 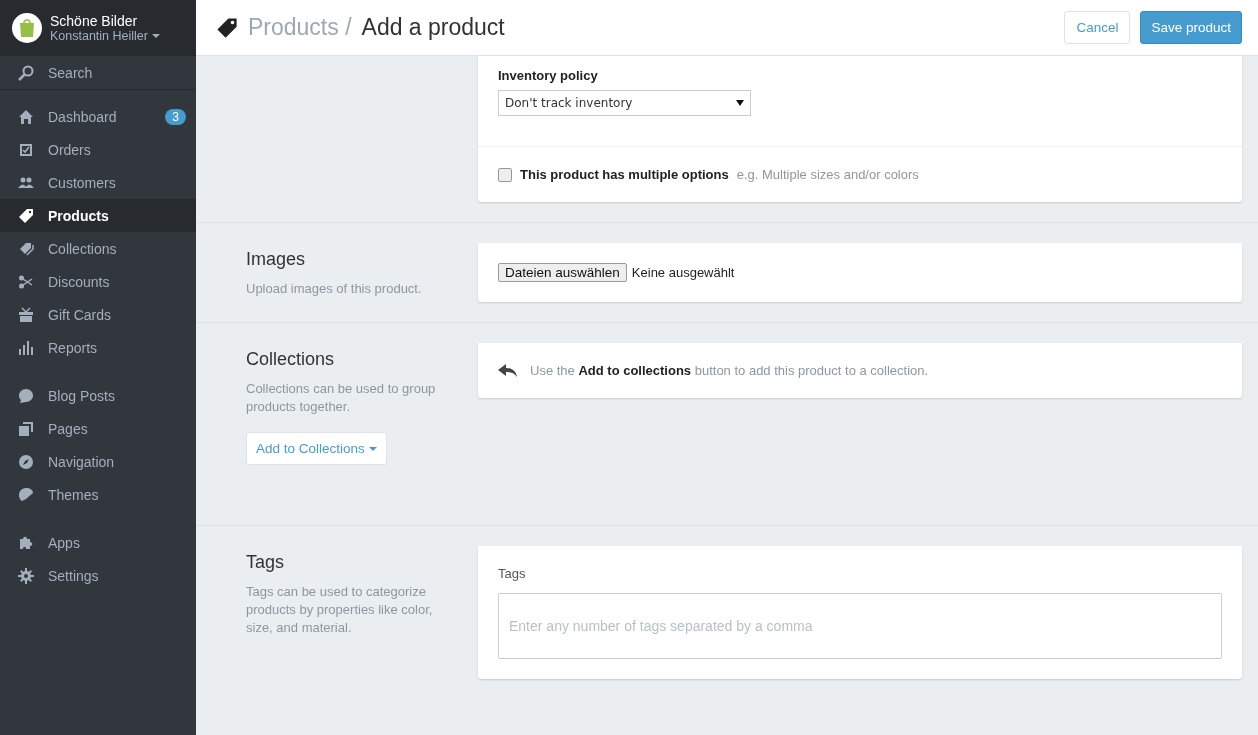 What do you see at coordinates (26, 395) in the screenshot?
I see `speech-bubble-icon` at bounding box center [26, 395].